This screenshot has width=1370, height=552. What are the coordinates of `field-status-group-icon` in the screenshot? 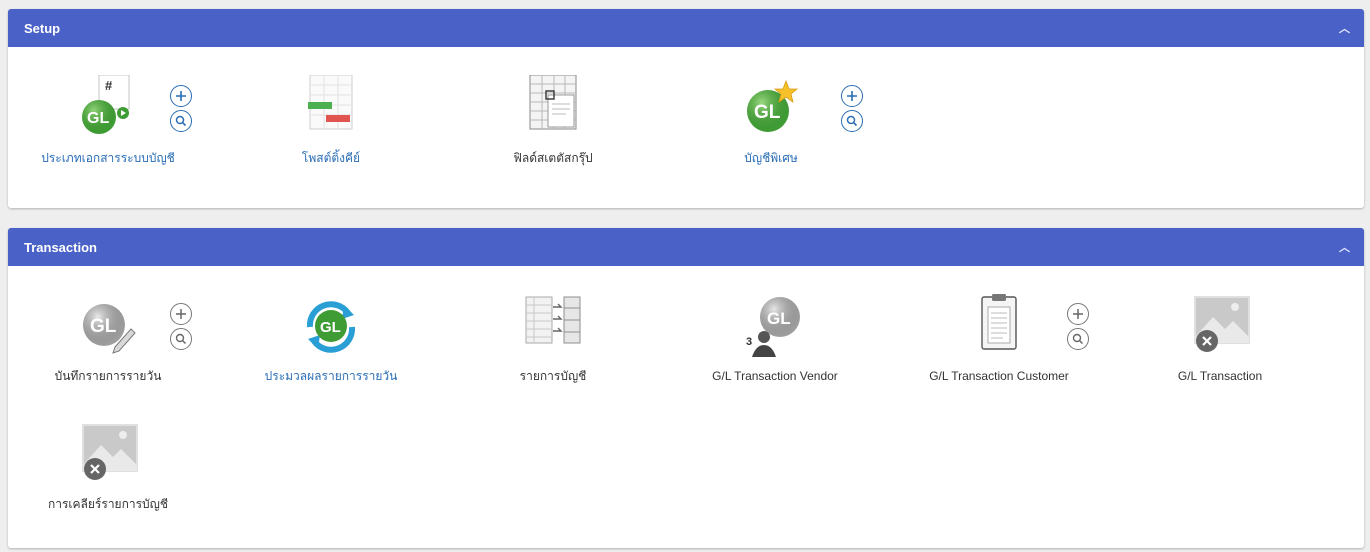 It's located at (553, 108).